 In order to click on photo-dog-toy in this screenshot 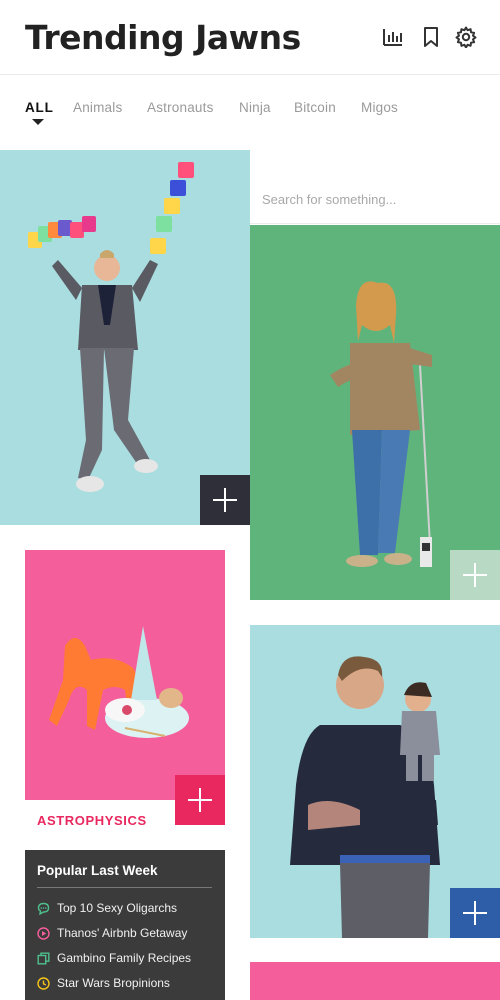, I will do `click(119, 682)`.